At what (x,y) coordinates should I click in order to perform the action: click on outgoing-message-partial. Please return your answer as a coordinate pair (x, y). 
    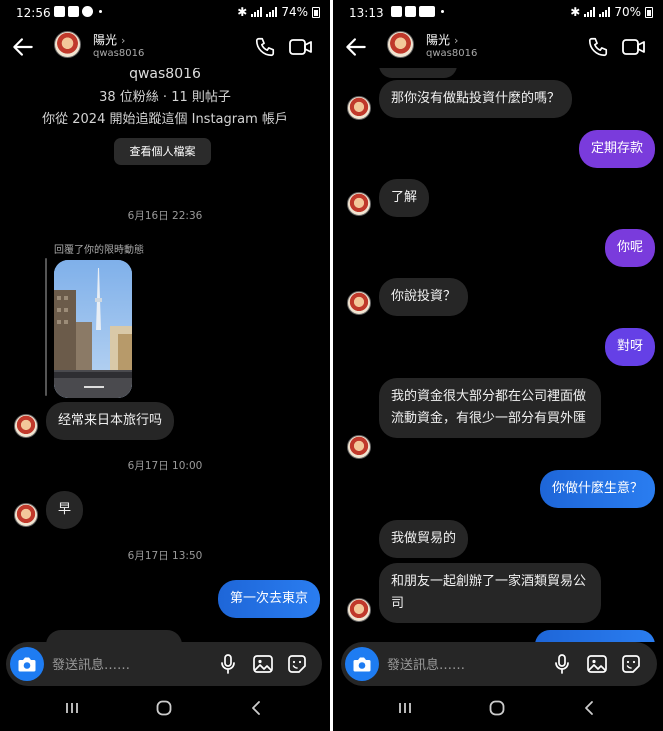
    Looking at the image, I should click on (595, 636).